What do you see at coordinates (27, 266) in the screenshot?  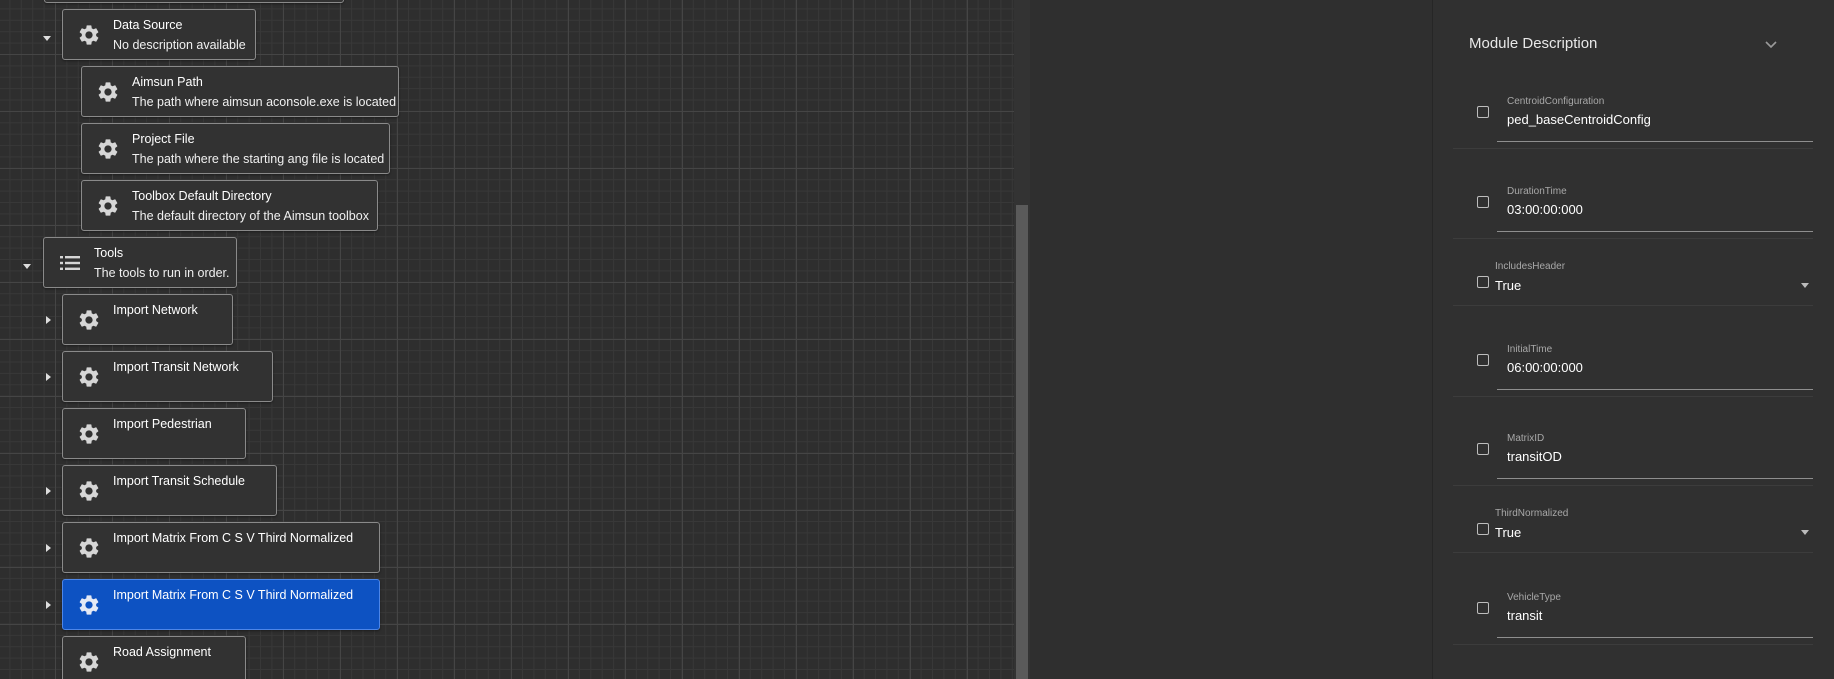 I see `expand-toggle-tools` at bounding box center [27, 266].